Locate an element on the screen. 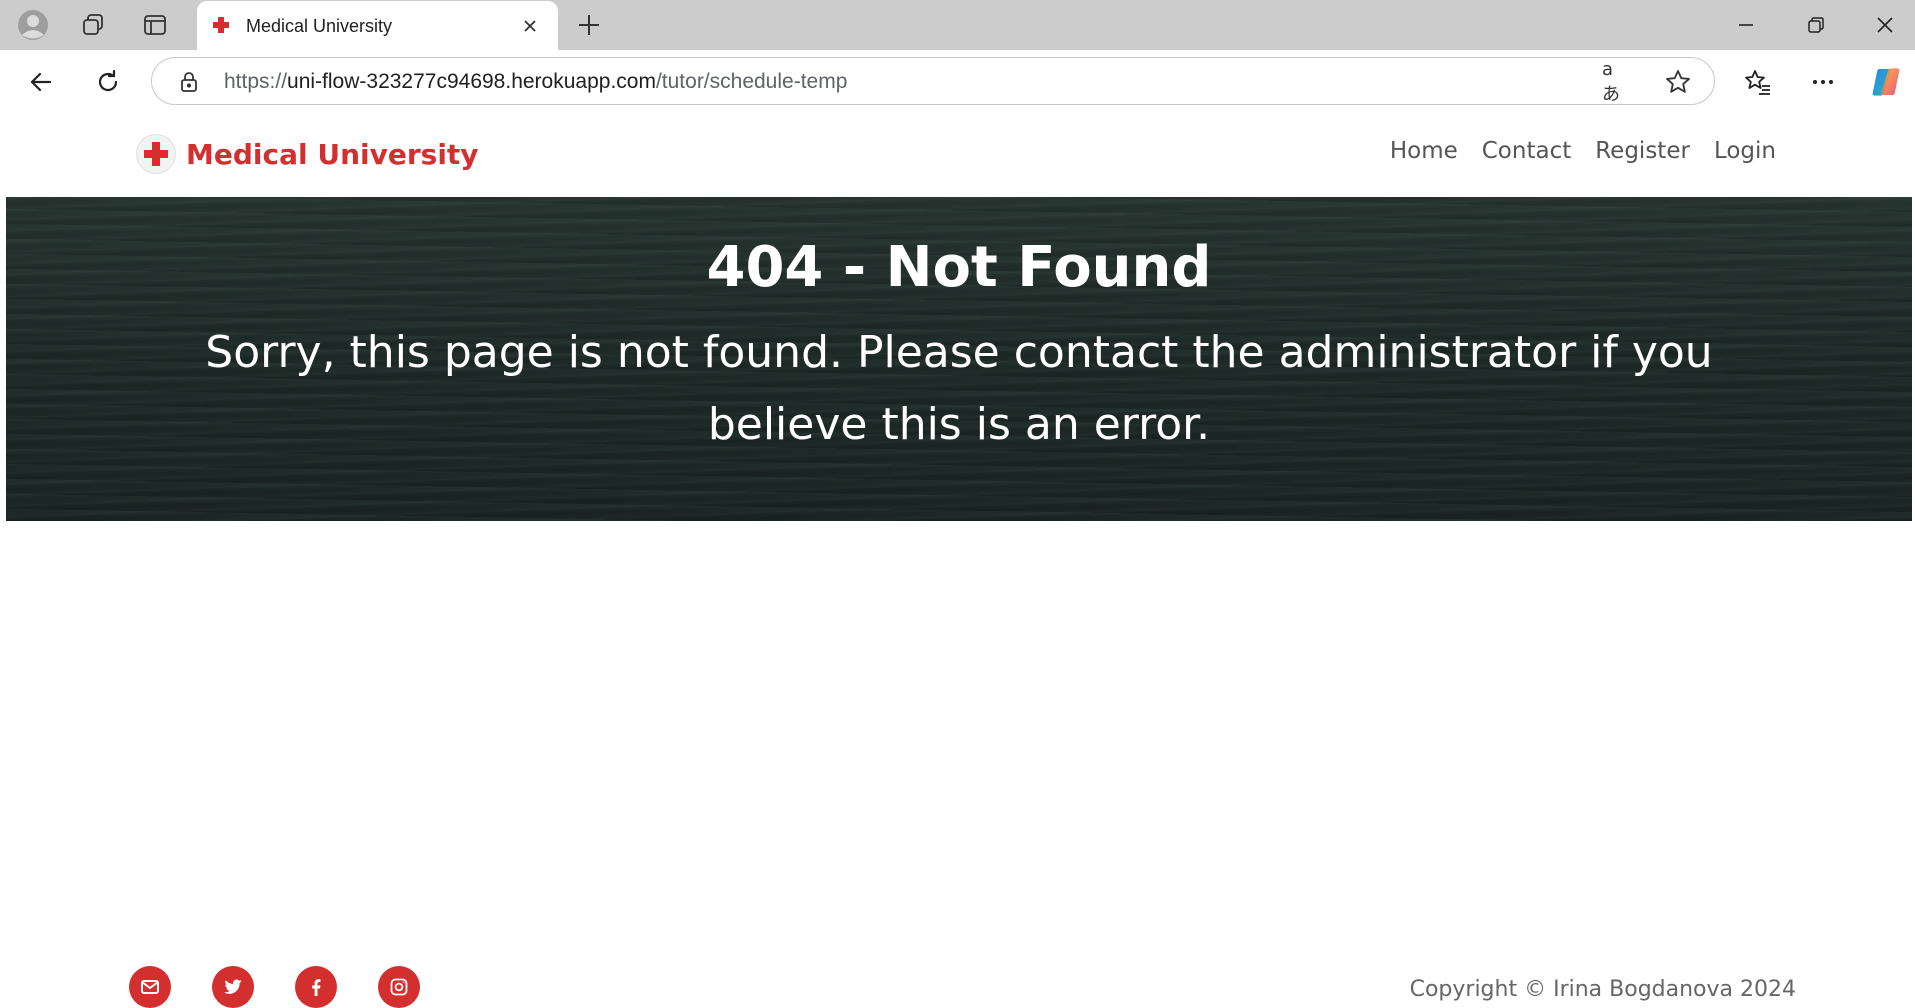 The height and width of the screenshot is (1008, 1915). lock-icon is located at coordinates (189, 82).